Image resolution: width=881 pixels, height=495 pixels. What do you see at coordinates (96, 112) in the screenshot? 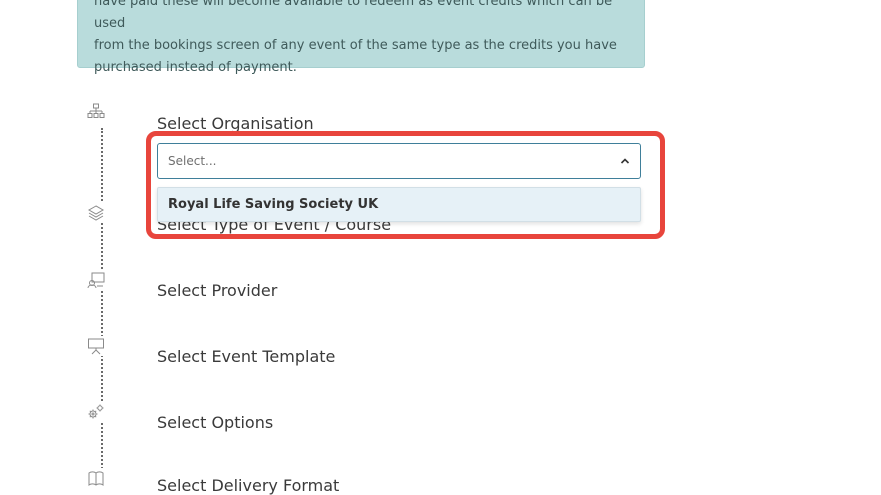
I see `organisation-hierarchy-icon` at bounding box center [96, 112].